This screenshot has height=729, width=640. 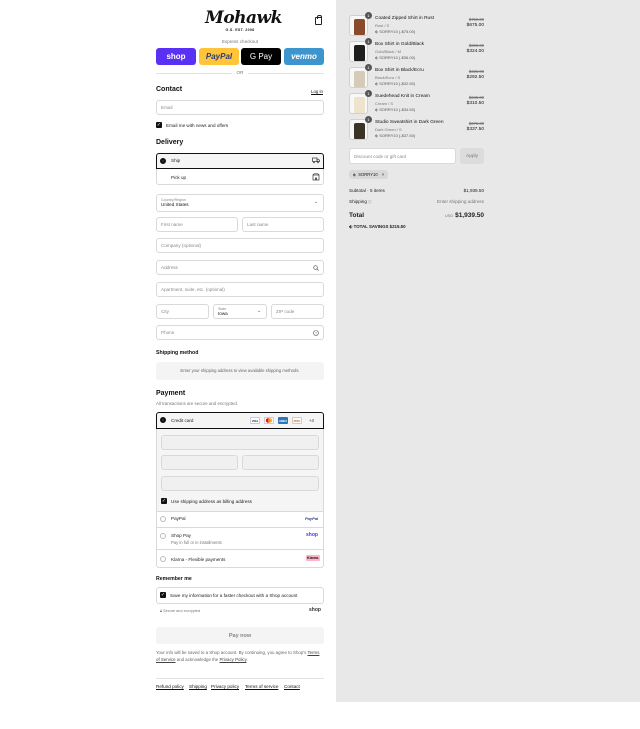 I want to click on product-price: $310.50, so click(x=475, y=103).